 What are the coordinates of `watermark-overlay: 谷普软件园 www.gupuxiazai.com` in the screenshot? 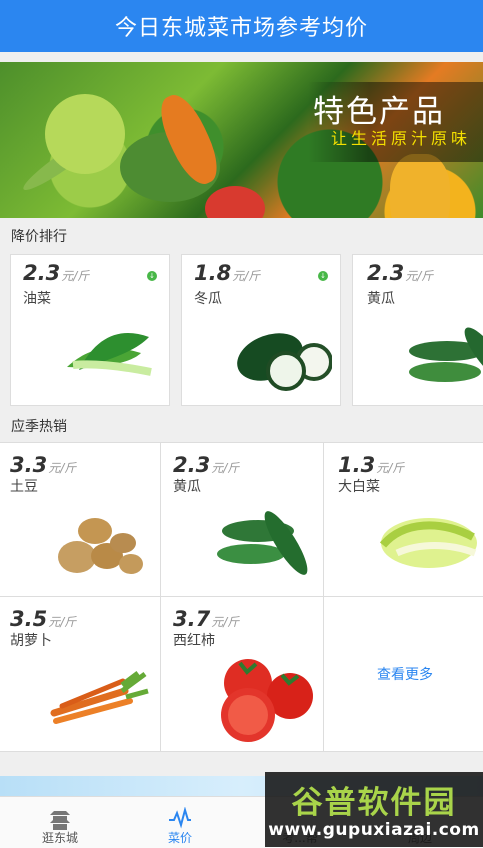 It's located at (374, 809).